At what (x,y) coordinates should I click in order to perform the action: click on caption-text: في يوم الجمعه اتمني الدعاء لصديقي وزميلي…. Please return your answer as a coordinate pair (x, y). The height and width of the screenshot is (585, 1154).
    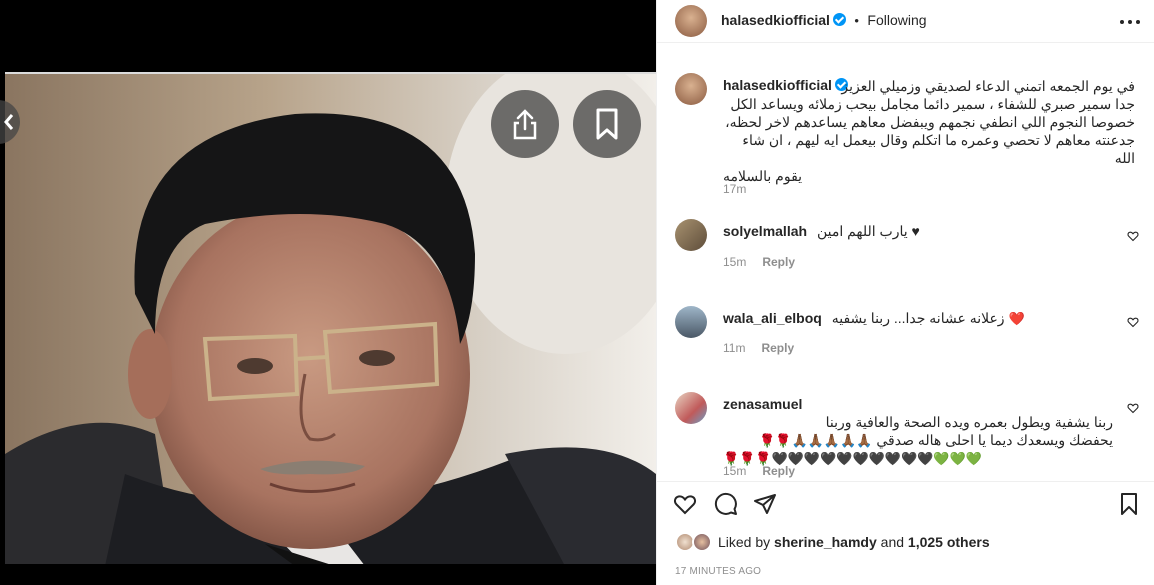
    Looking at the image, I should click on (929, 131).